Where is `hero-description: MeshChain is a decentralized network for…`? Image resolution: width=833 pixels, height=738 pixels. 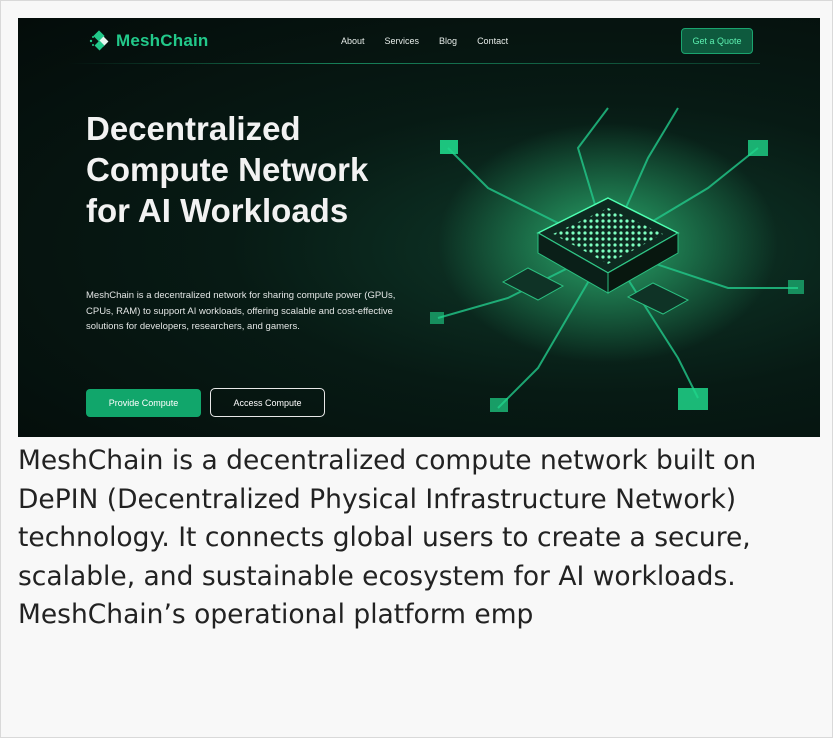 hero-description: MeshChain is a decentralized network for… is located at coordinates (241, 311).